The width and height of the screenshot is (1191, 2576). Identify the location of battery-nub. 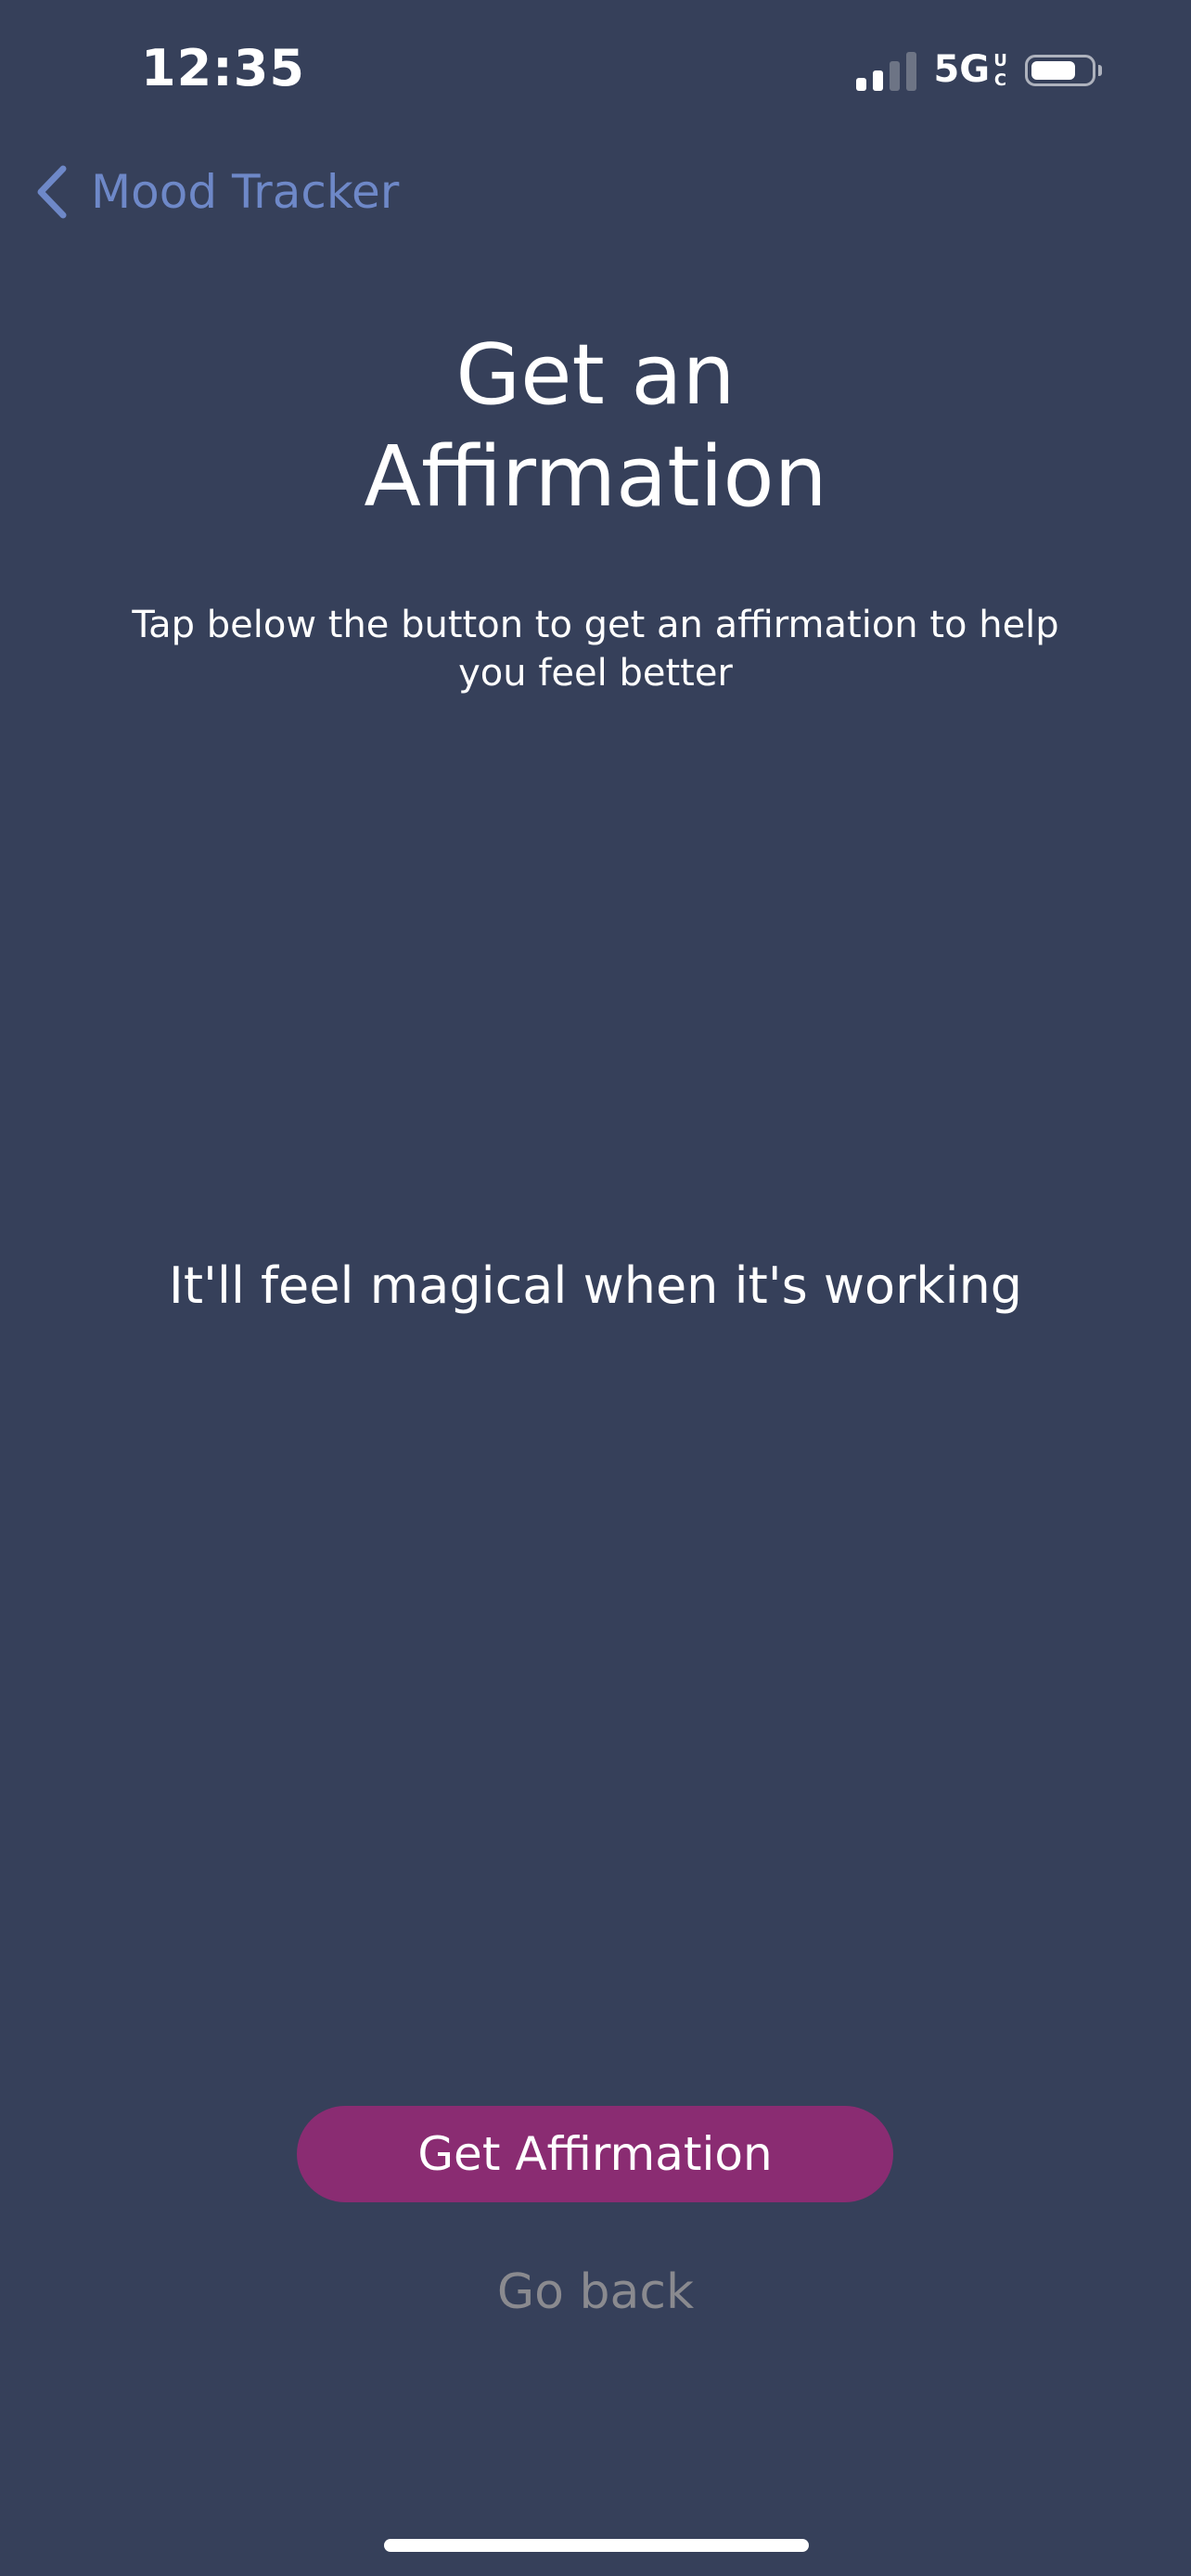
(1100, 71).